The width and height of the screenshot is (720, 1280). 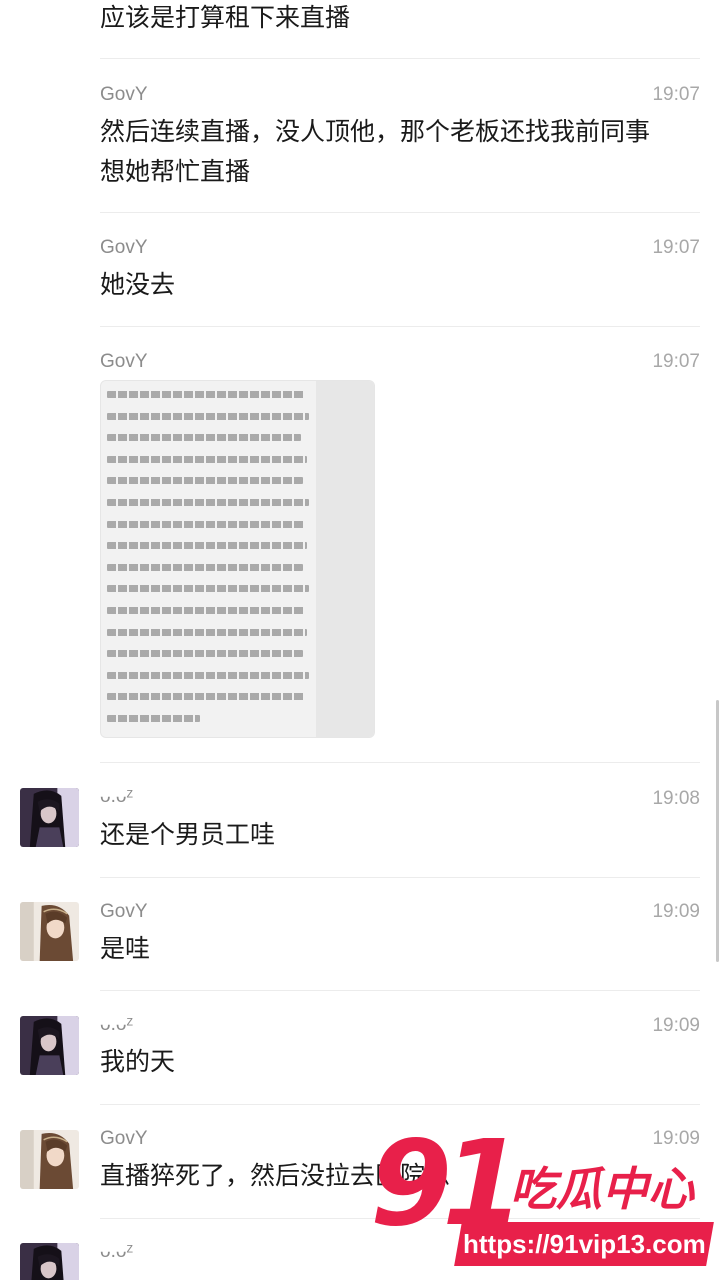 I want to click on watermark-logo: 91 吃瓜中心 https://91vip13.com, so click(x=542, y=1201).